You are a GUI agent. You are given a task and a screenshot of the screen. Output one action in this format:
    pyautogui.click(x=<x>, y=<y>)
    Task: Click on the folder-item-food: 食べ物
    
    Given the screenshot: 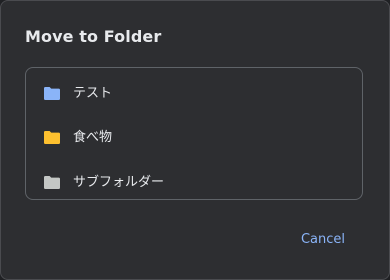 What is the action you would take?
    pyautogui.click(x=78, y=135)
    